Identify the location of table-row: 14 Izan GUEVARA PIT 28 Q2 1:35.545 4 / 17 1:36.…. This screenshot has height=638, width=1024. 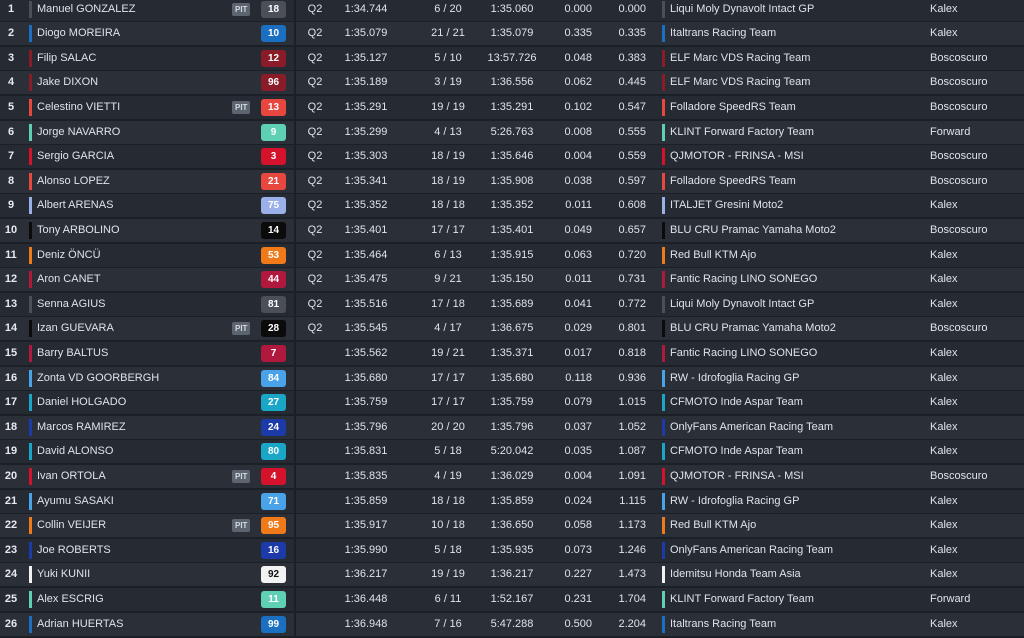
(512, 329).